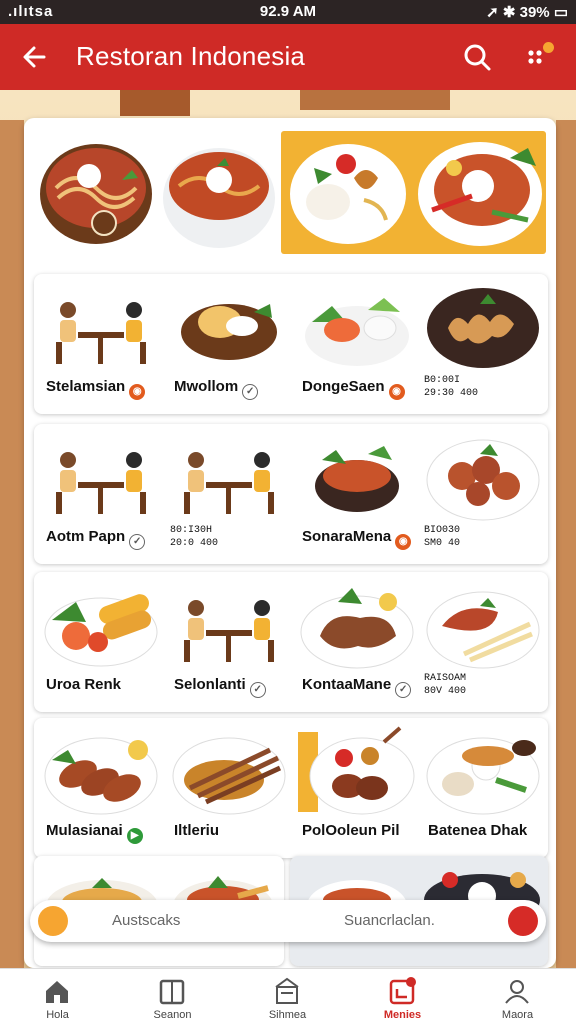 Image resolution: width=576 pixels, height=1024 pixels. I want to click on nav-item-label: Menies, so click(402, 1015).